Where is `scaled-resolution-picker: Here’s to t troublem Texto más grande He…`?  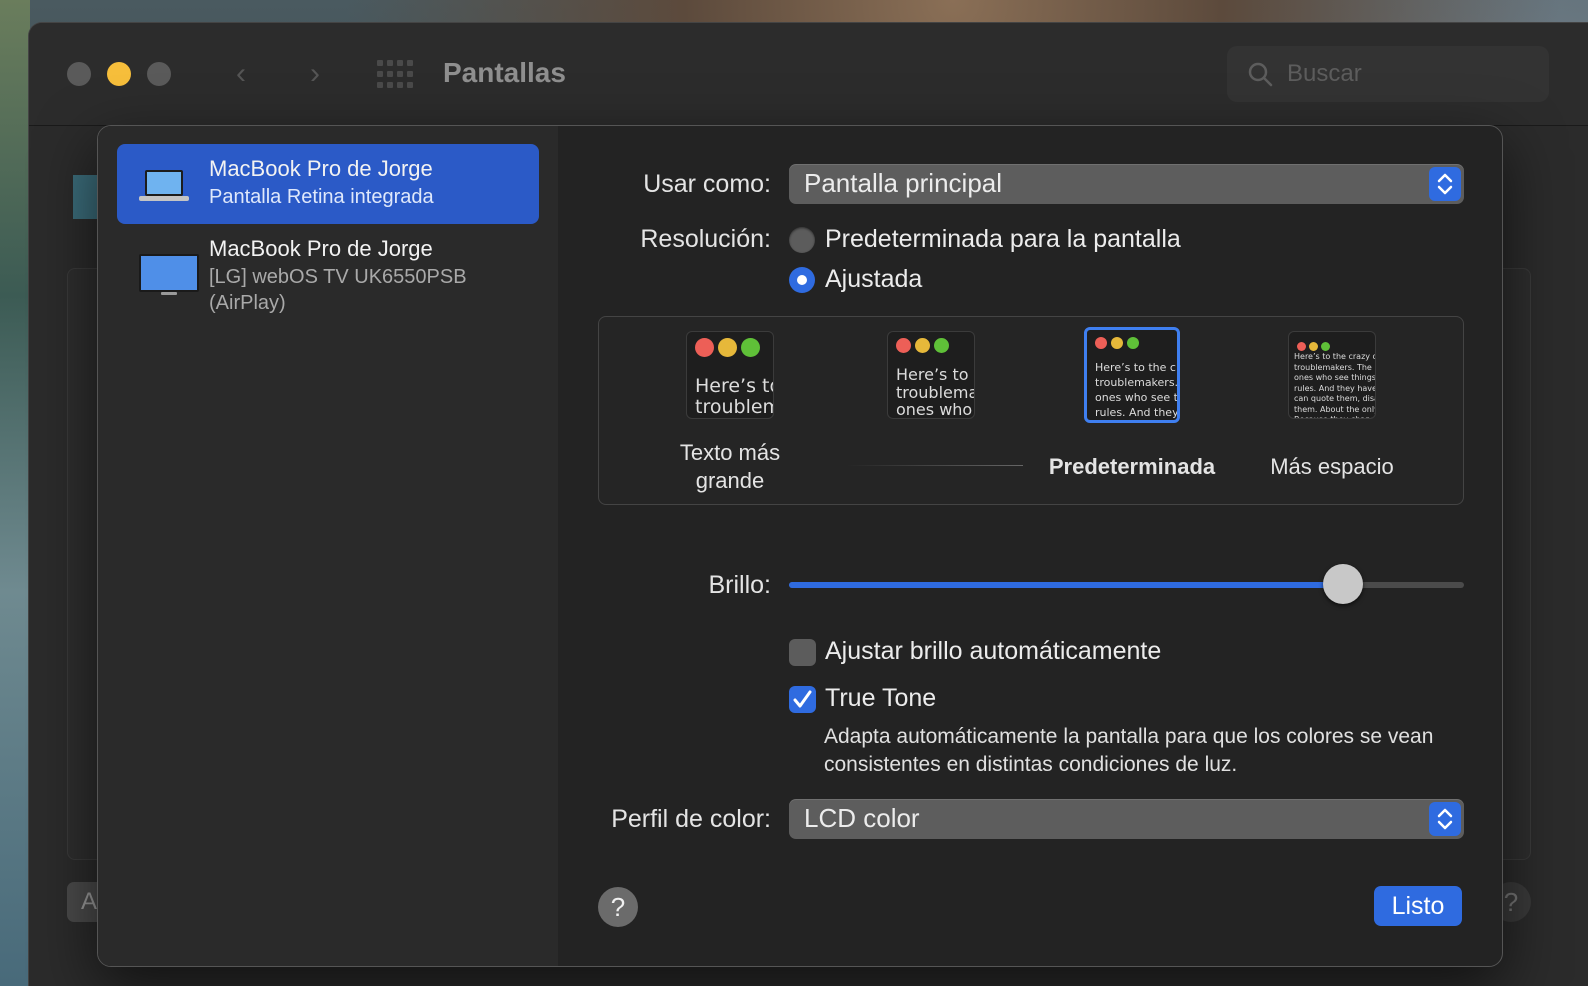 scaled-resolution-picker: Here’s to t troublem Texto más grande He… is located at coordinates (1031, 410).